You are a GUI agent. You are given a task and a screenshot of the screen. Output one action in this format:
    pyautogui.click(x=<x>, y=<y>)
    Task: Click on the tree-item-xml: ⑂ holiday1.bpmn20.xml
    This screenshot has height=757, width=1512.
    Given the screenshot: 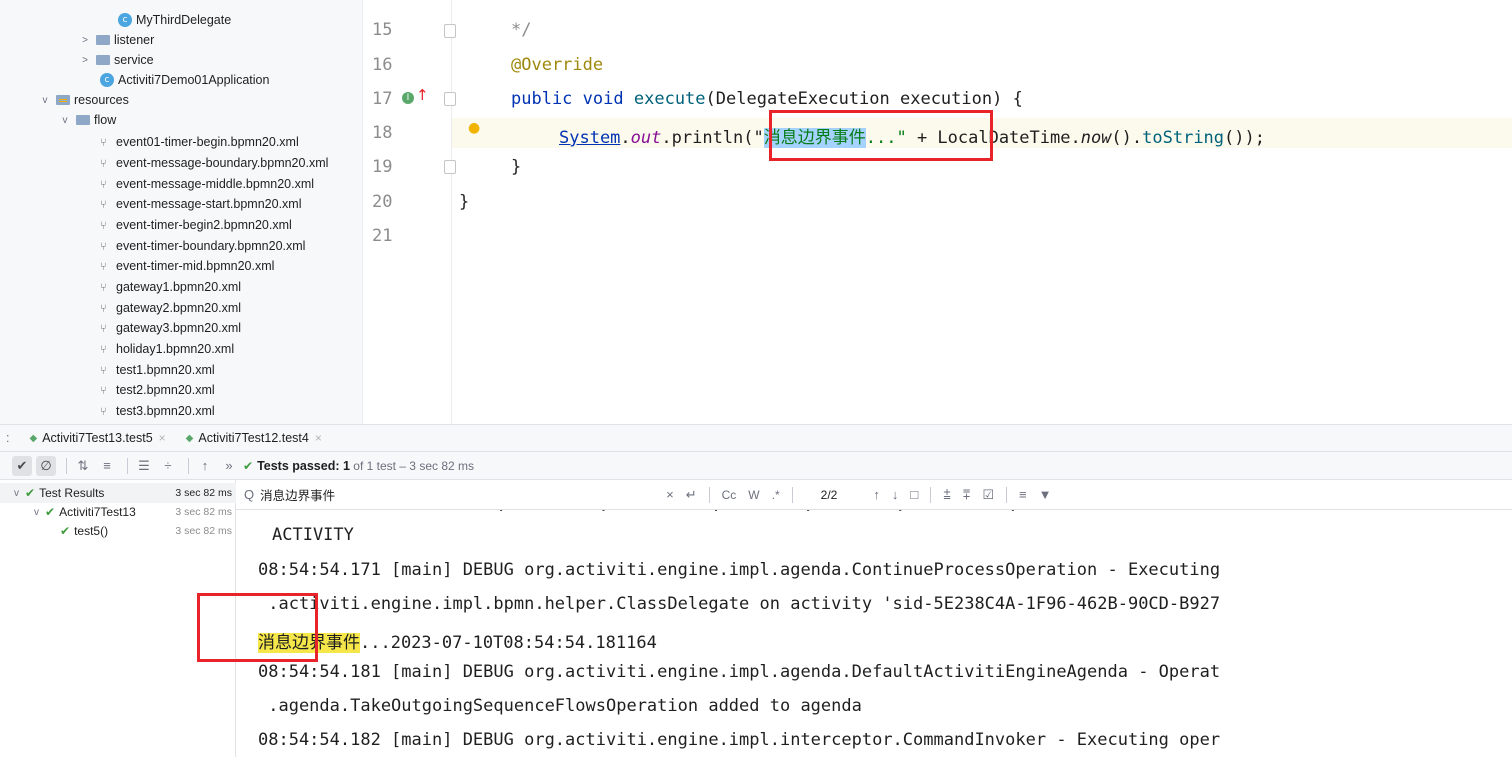 What is the action you would take?
    pyautogui.click(x=167, y=349)
    